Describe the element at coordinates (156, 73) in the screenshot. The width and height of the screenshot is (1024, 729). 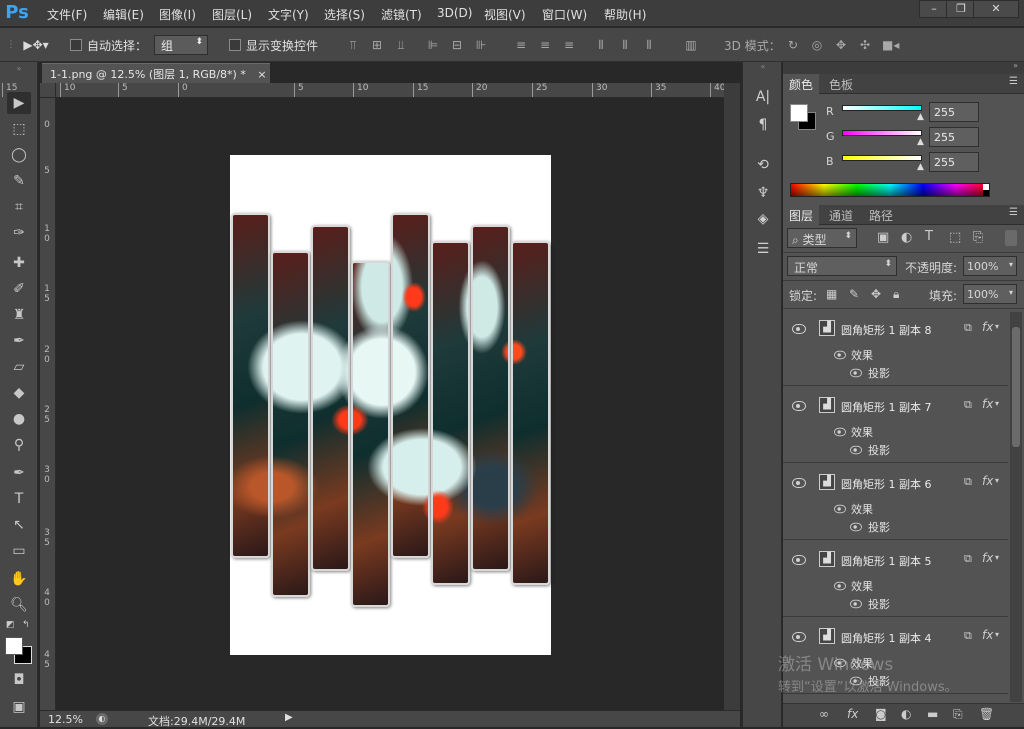
I see `document-tab: 1-1.png @ 12.5% (图层 1, RGB/8*) * ×` at that location.